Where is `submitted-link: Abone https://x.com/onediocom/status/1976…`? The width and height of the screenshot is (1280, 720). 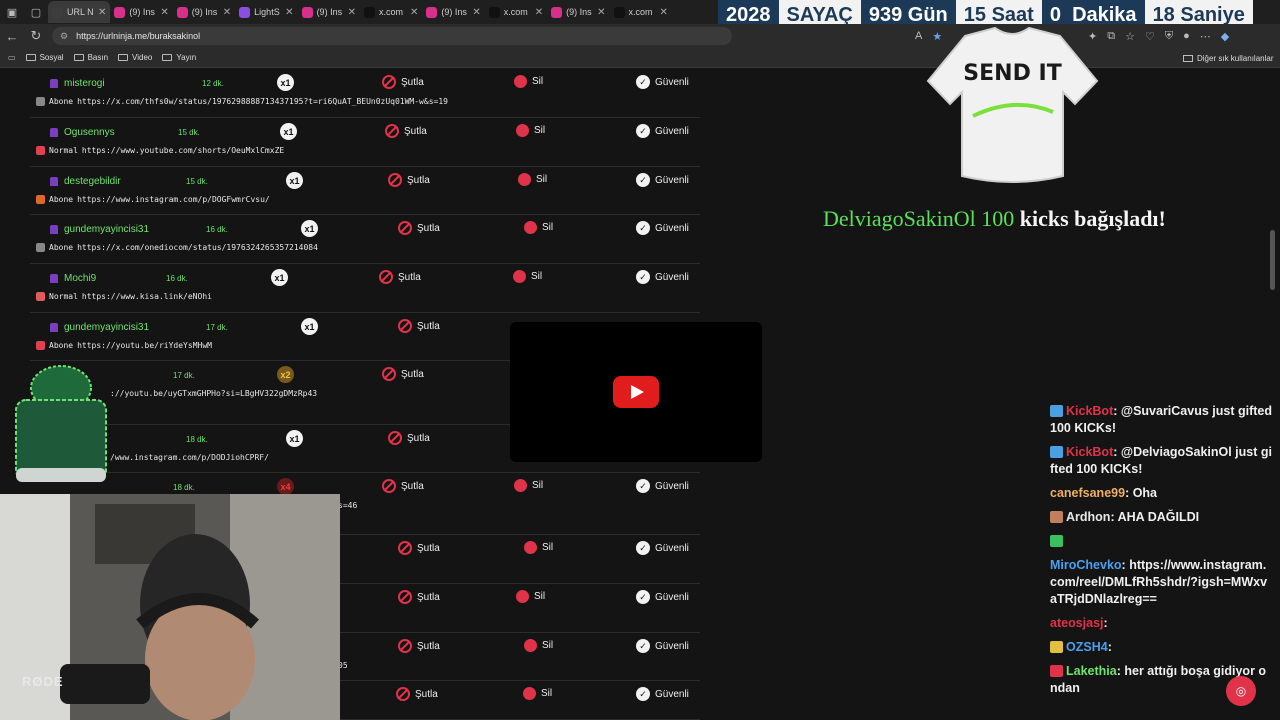
submitted-link: Abone https://x.com/onediocom/status/1976… is located at coordinates (177, 247).